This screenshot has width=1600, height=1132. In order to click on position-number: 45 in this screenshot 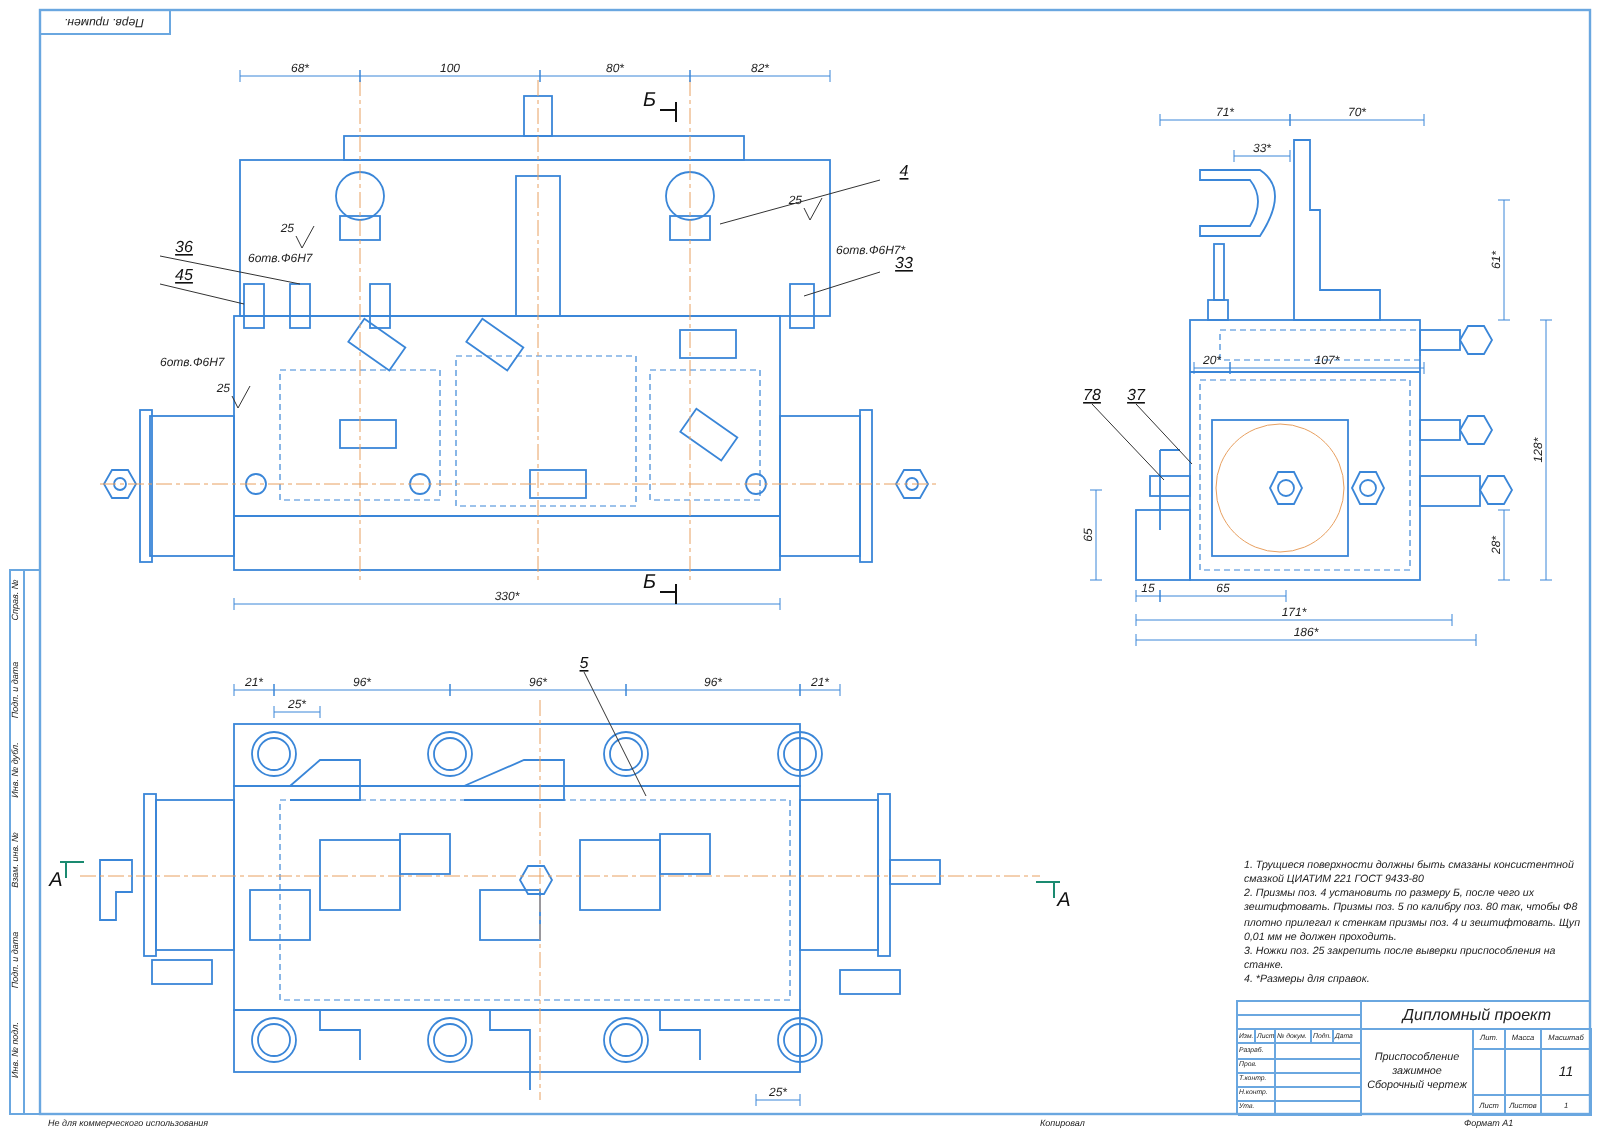, I will do `click(184, 275)`.